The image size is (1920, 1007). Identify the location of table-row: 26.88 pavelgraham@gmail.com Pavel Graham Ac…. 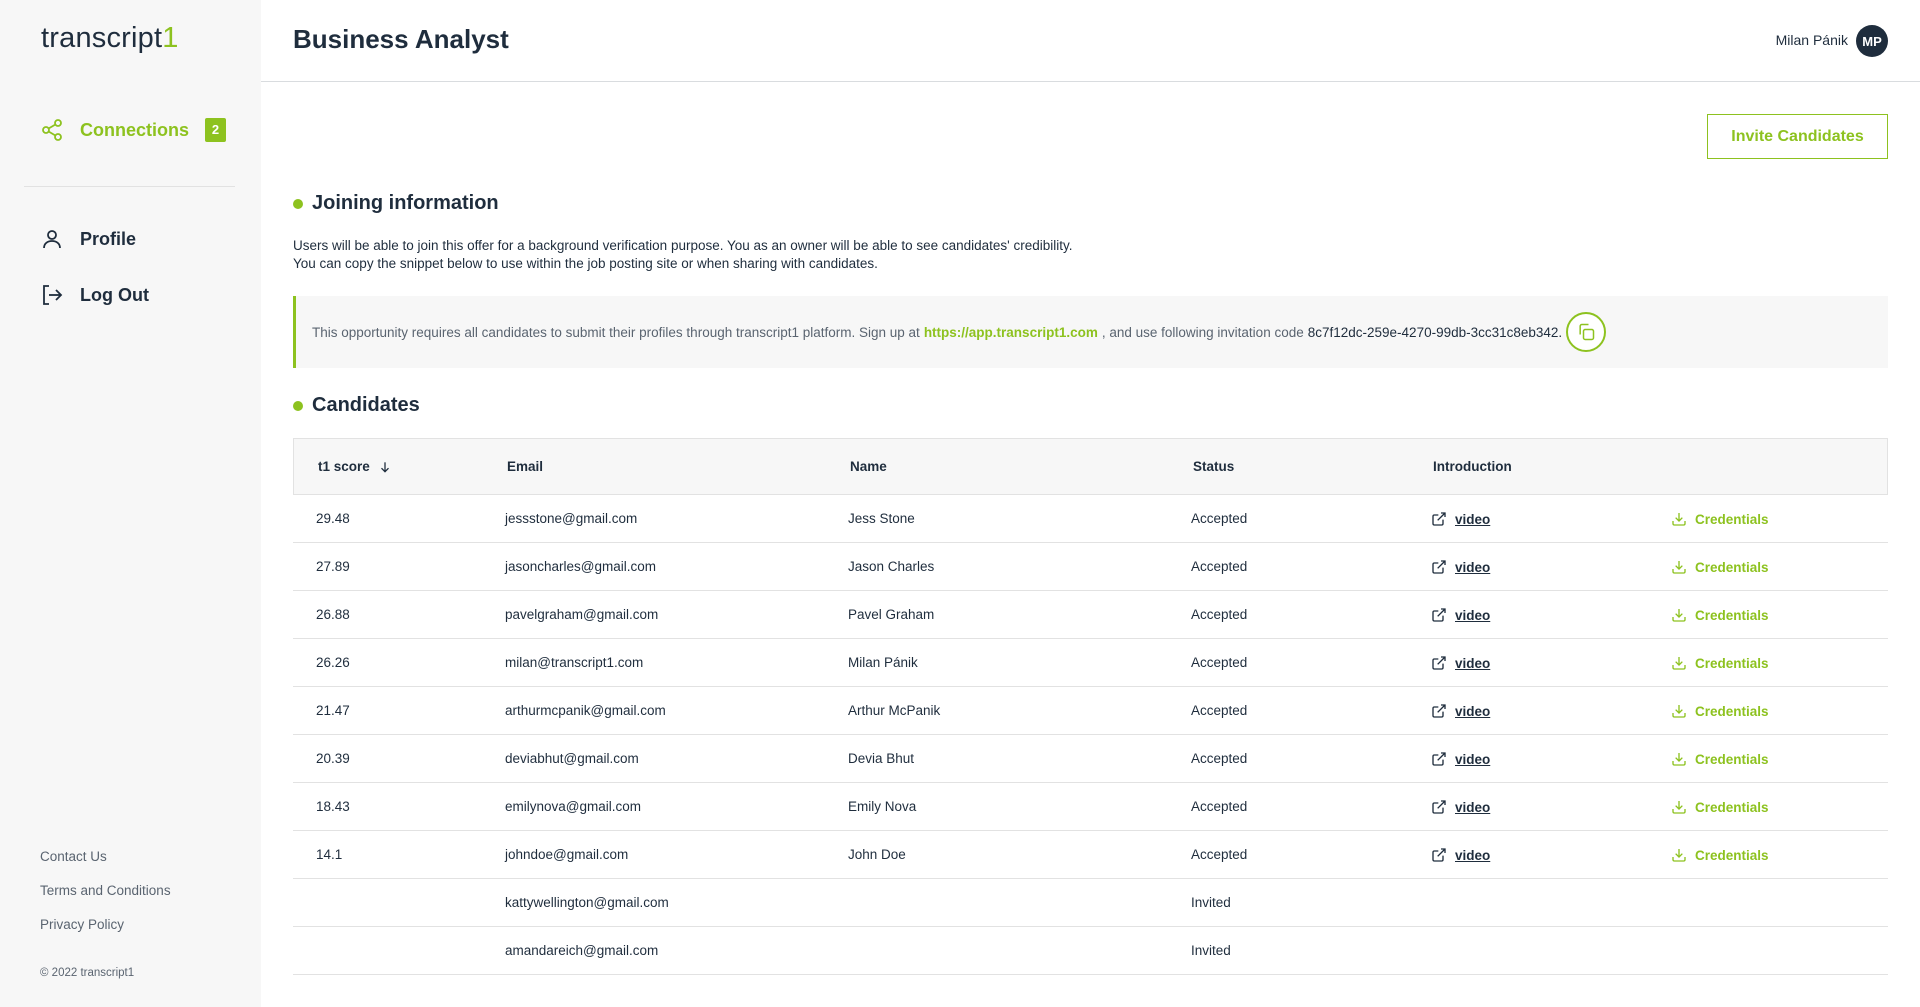
(1090, 615).